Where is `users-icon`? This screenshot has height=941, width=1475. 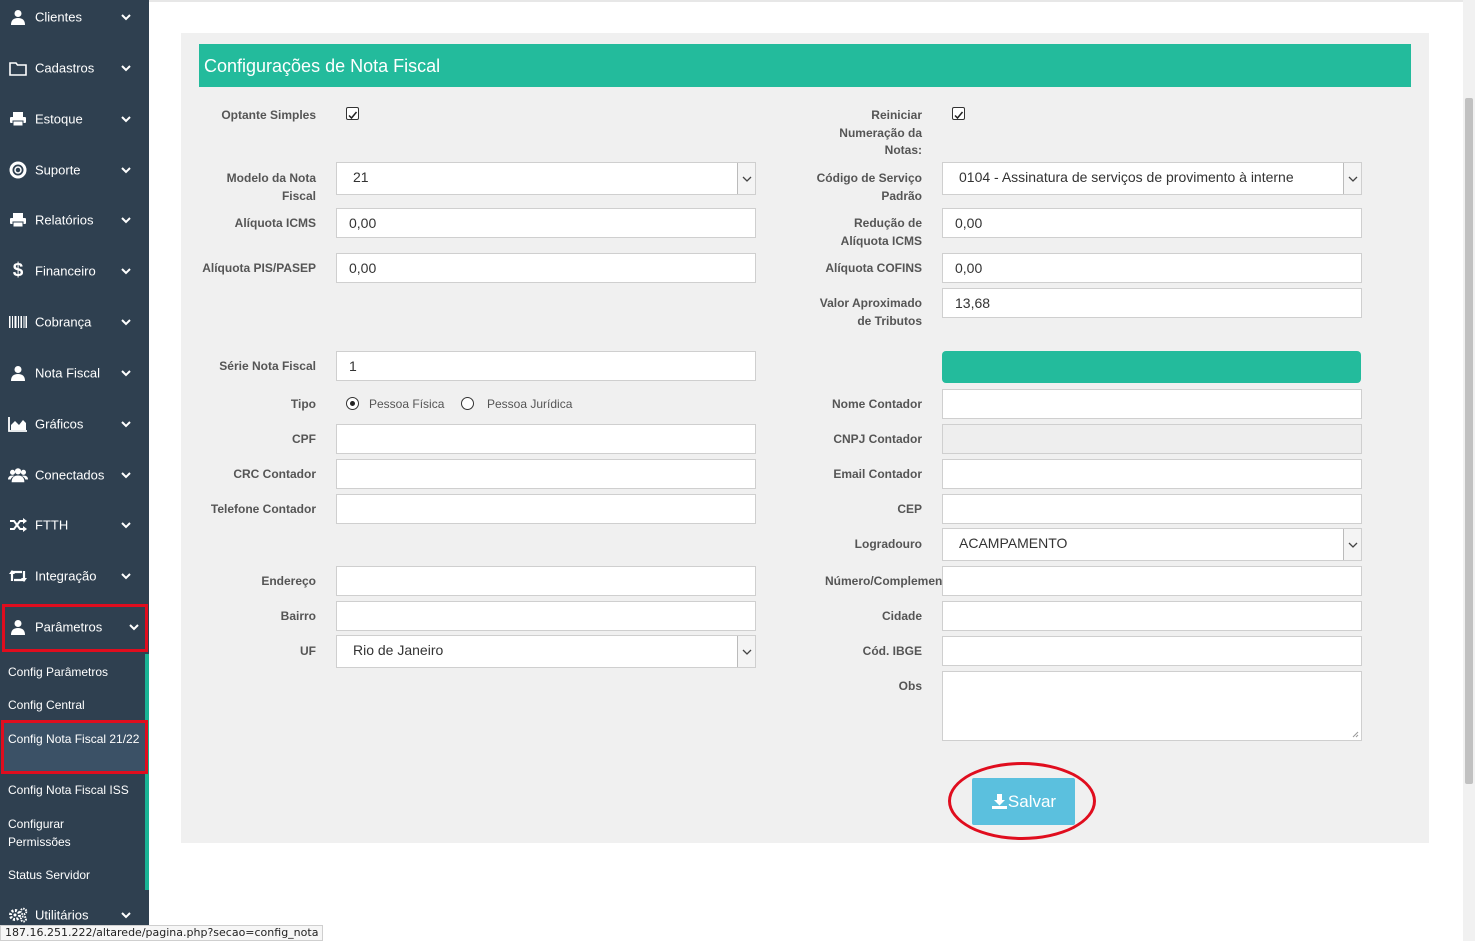
users-icon is located at coordinates (18, 475).